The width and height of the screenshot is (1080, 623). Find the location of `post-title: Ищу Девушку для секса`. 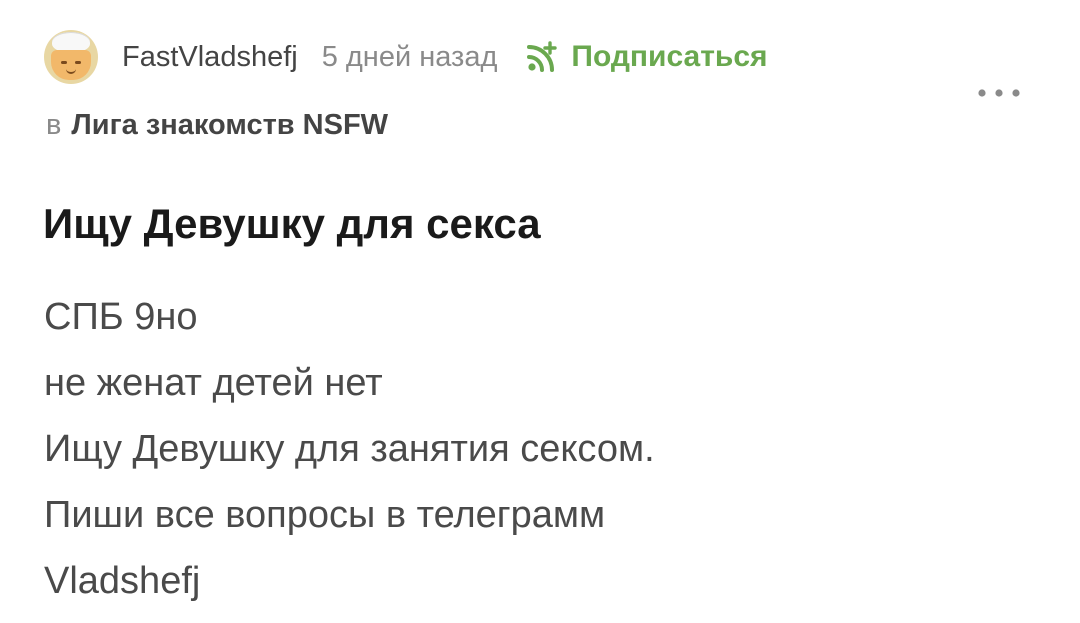

post-title: Ищу Девушку для секса is located at coordinates (292, 224).